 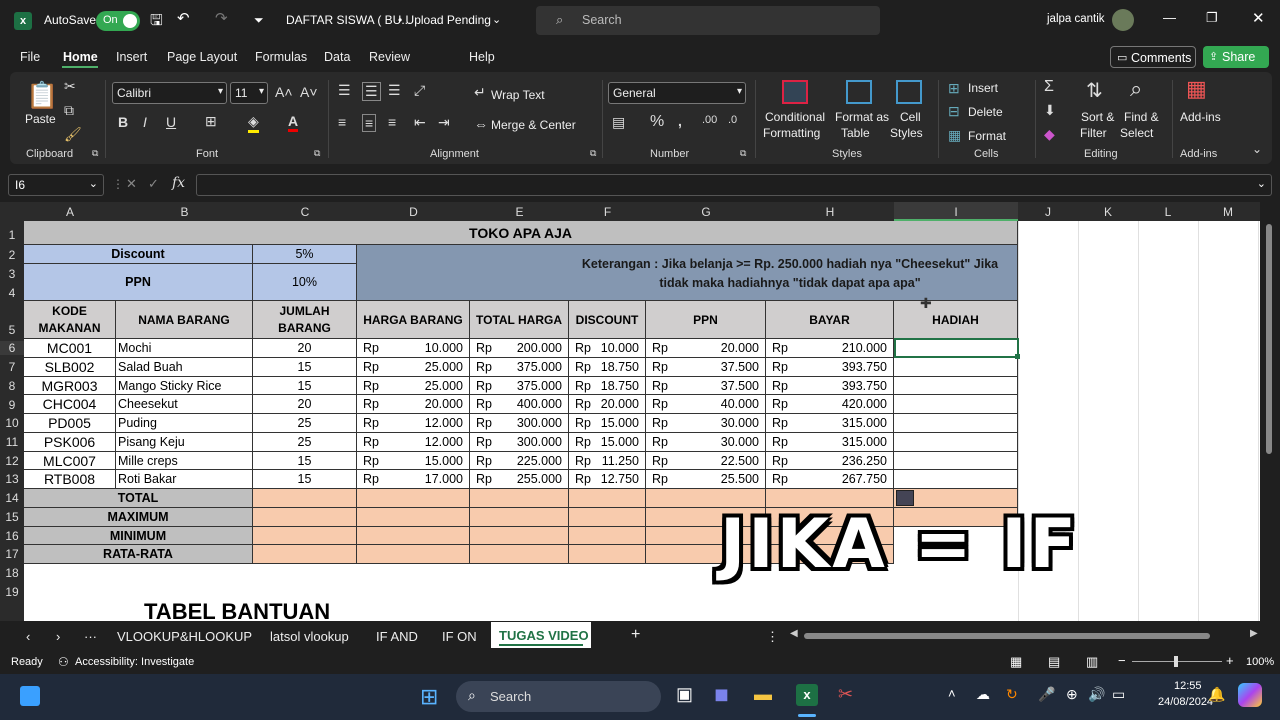 What do you see at coordinates (171, 122) in the screenshot?
I see `underline-icon: U` at bounding box center [171, 122].